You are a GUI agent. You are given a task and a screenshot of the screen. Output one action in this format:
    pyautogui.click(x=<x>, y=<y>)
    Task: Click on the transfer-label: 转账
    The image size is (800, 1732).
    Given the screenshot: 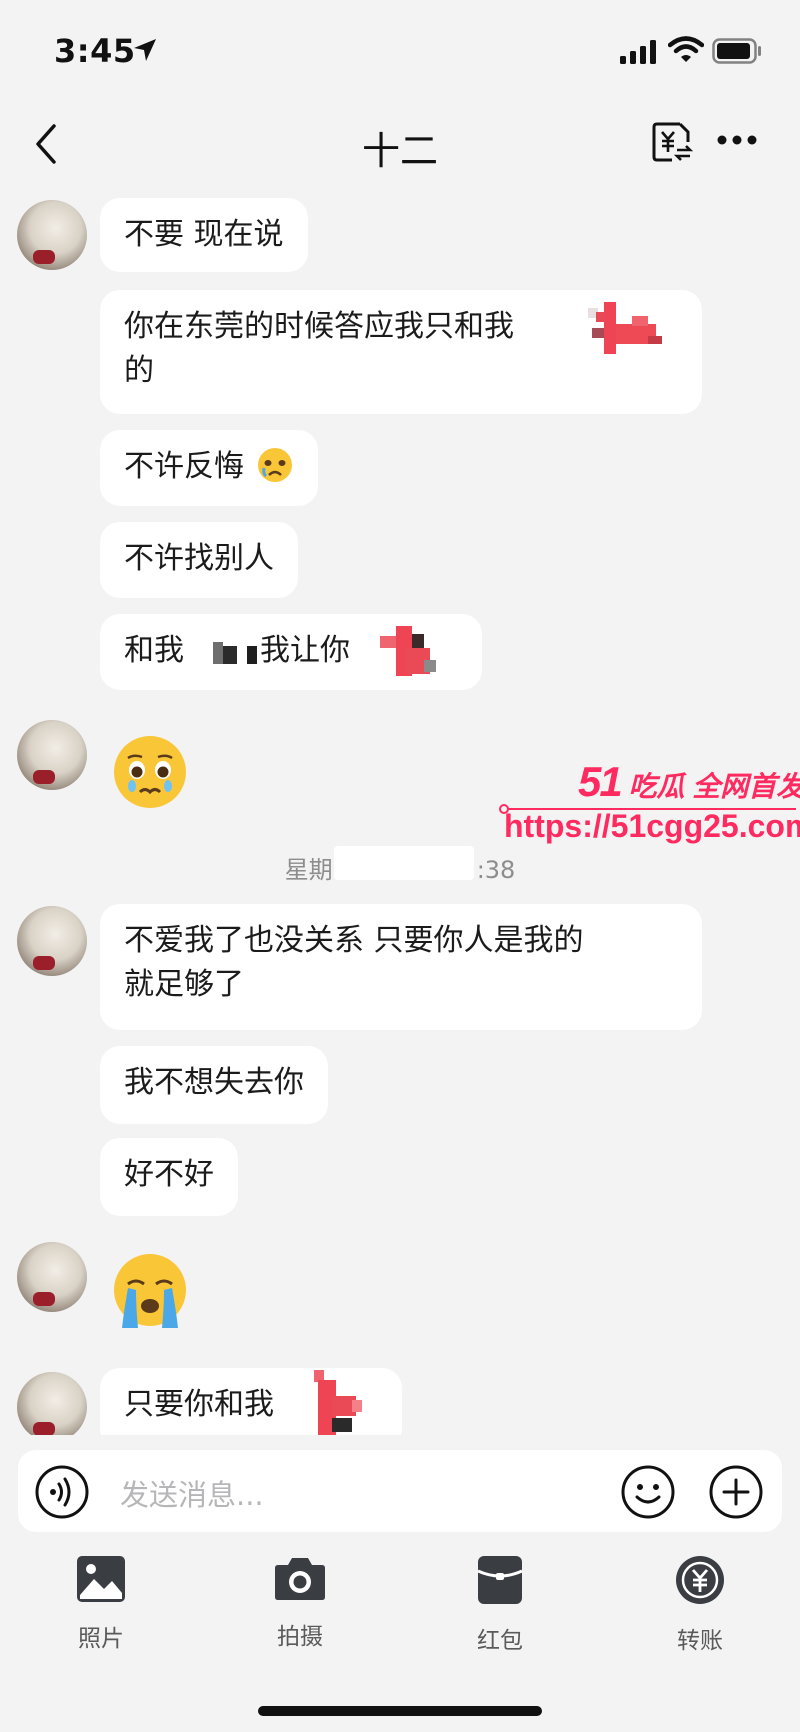 What is the action you would take?
    pyautogui.click(x=700, y=1641)
    